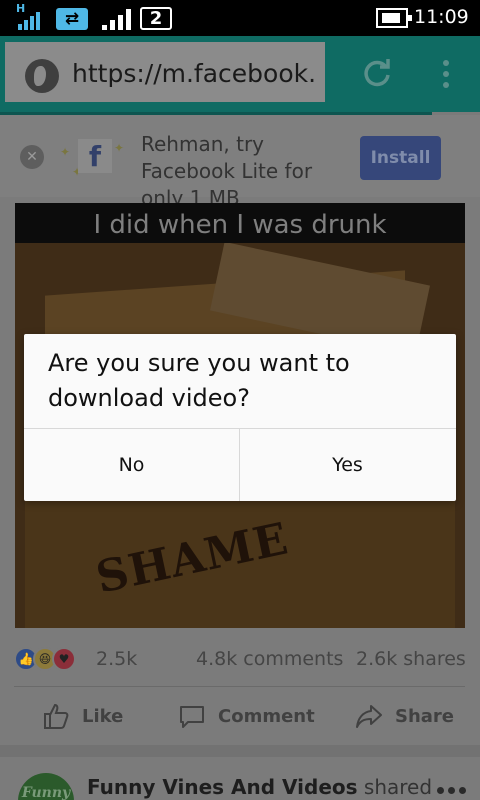  I want to click on facebook-logo: f, so click(95, 156).